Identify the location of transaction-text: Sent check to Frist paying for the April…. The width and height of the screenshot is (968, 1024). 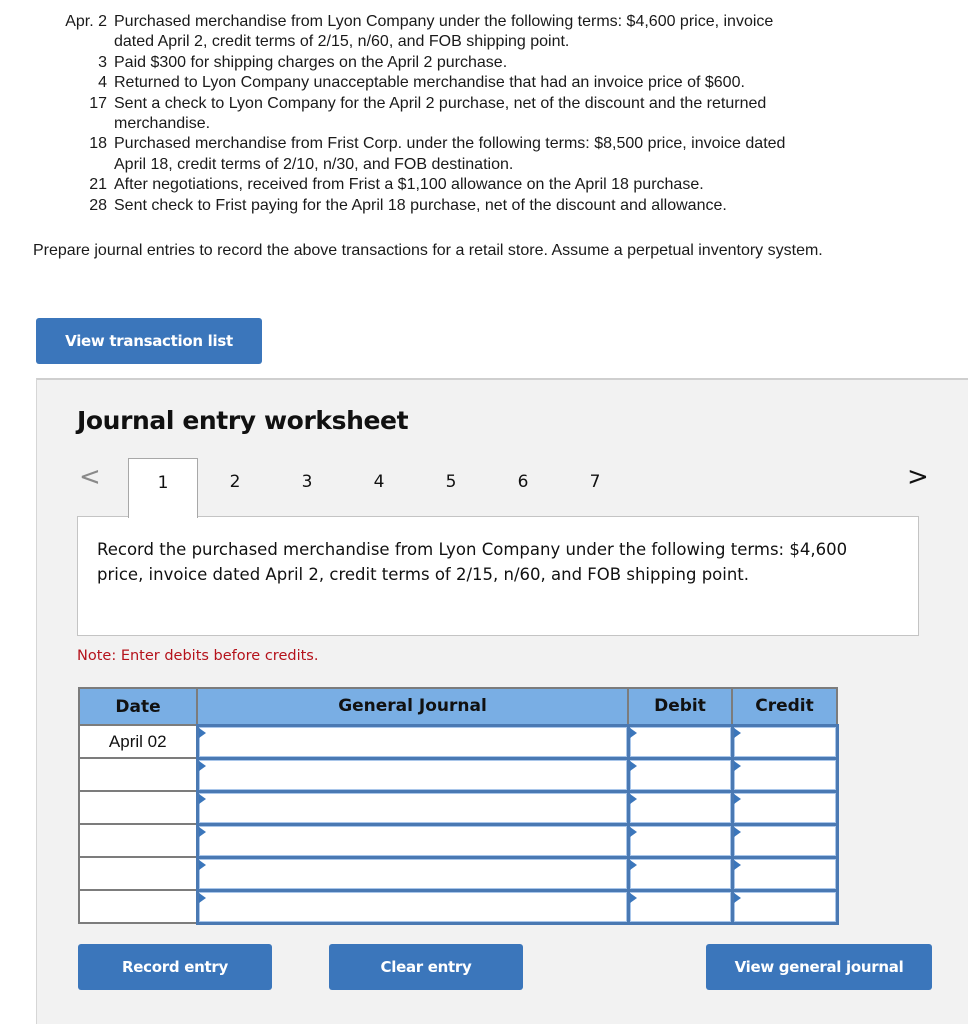
(527, 206).